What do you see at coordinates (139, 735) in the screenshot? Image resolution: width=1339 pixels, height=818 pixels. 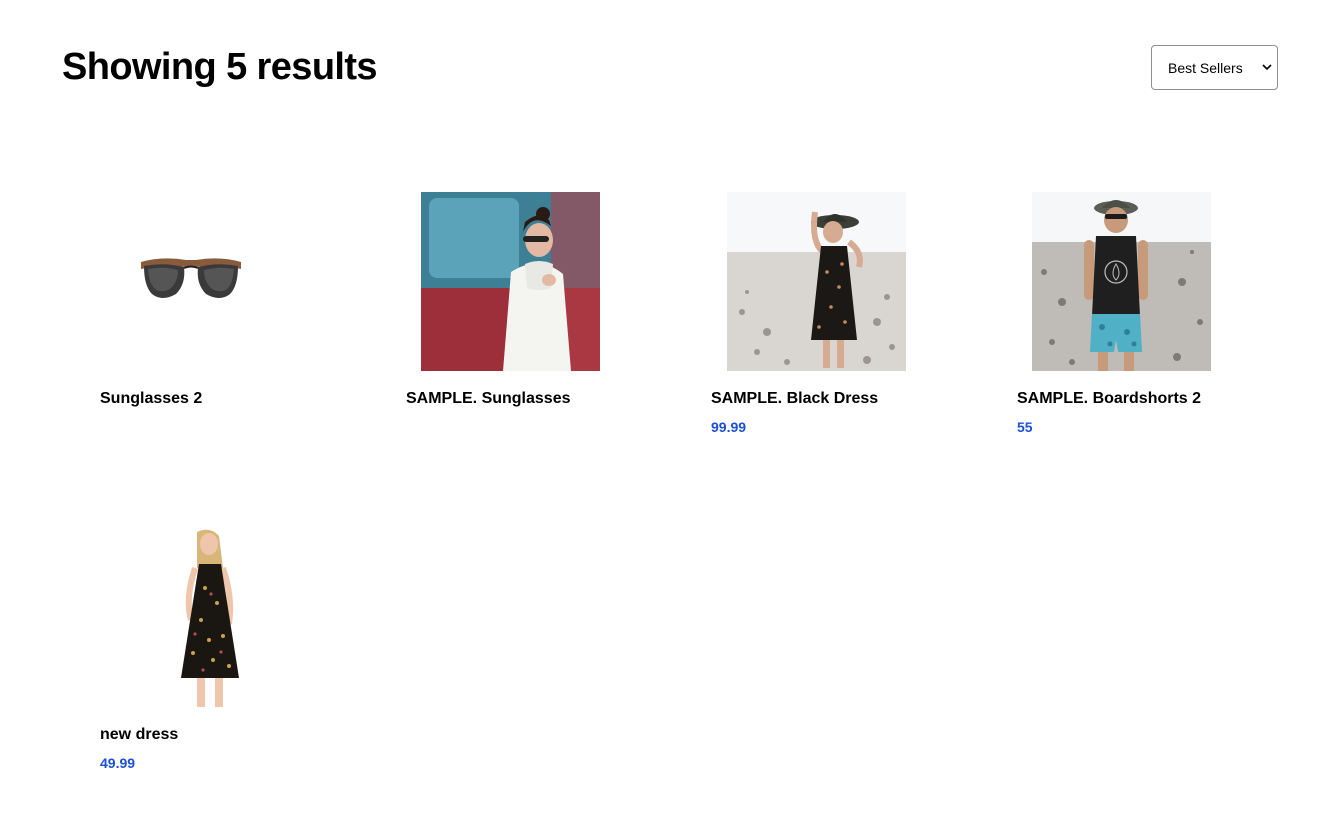 I see `product-name: new dress` at bounding box center [139, 735].